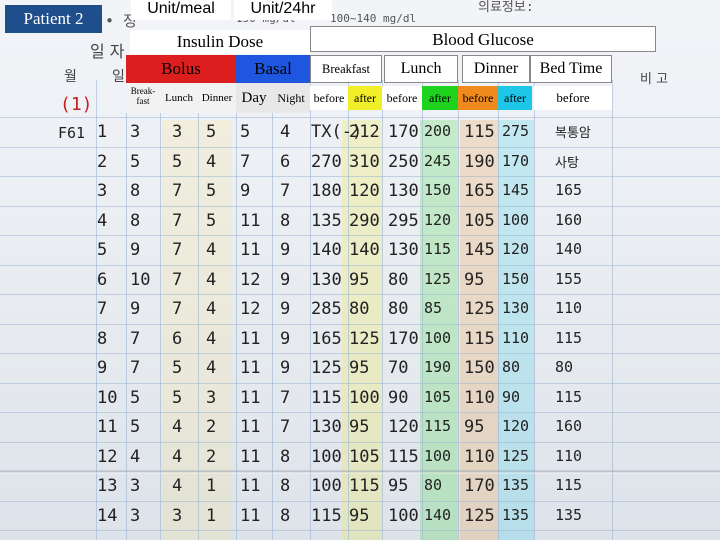  Describe the element at coordinates (433, 485) in the screenshot. I see `row-lunch-after-cell: 80` at that location.